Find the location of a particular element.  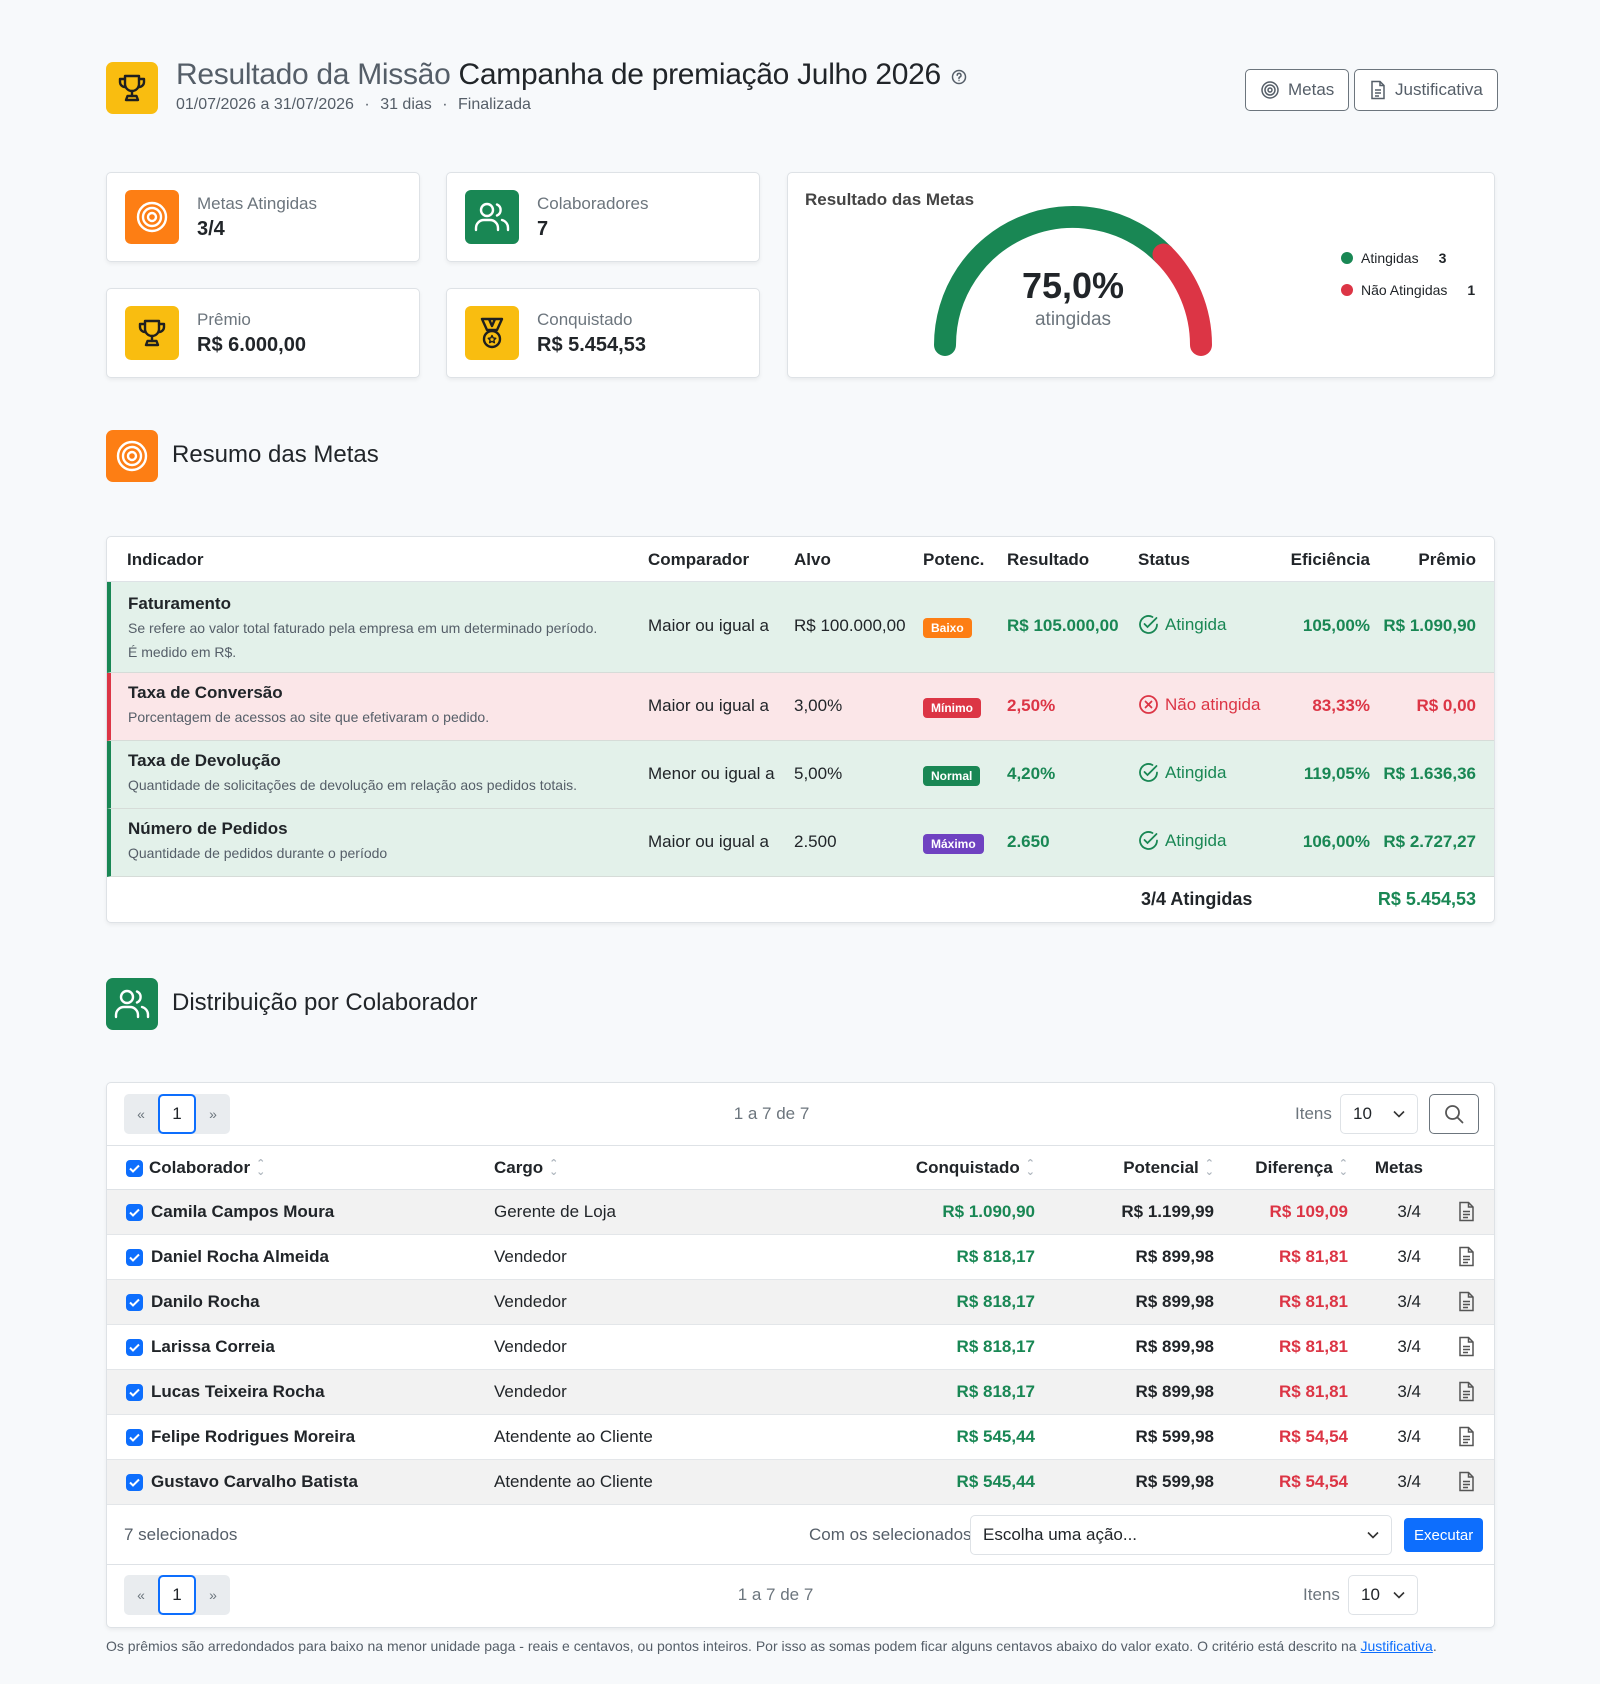

potenc-badge: Mínimo is located at coordinates (952, 708).